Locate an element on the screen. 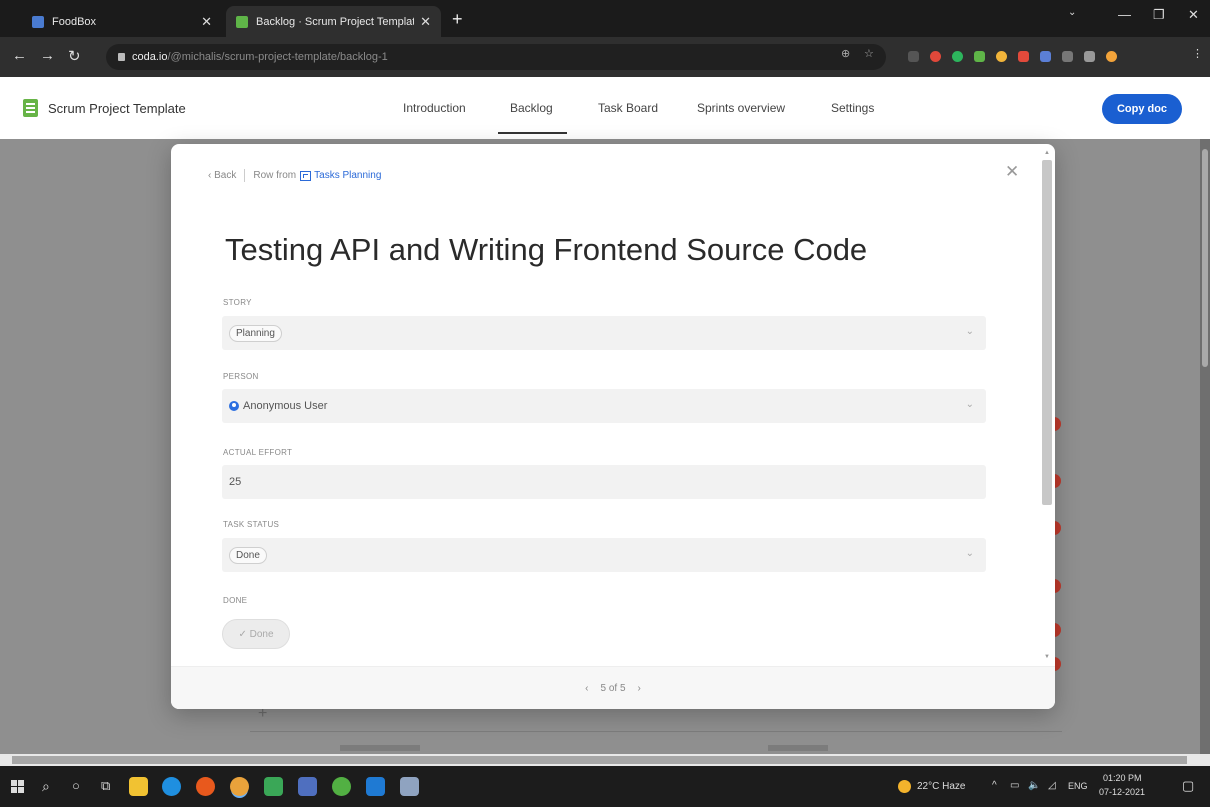  extension-doc-icon is located at coordinates (1023, 56).